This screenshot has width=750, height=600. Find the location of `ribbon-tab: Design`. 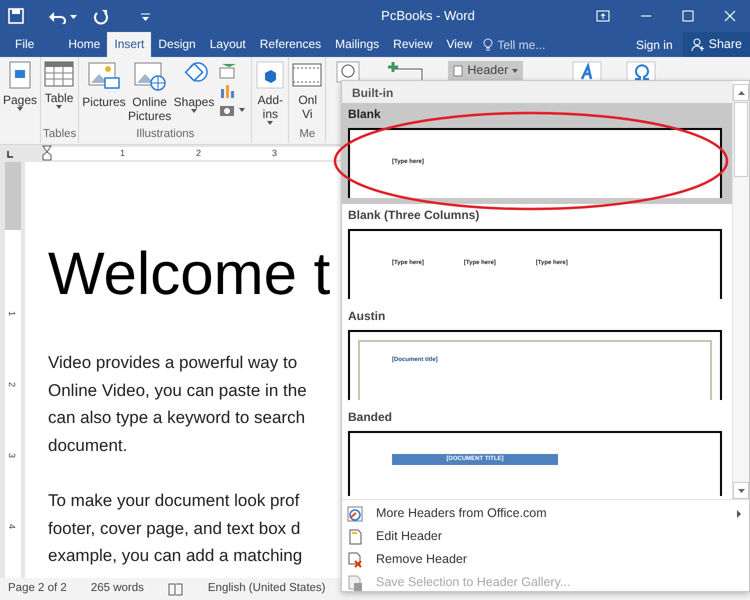

ribbon-tab: Design is located at coordinates (177, 44).